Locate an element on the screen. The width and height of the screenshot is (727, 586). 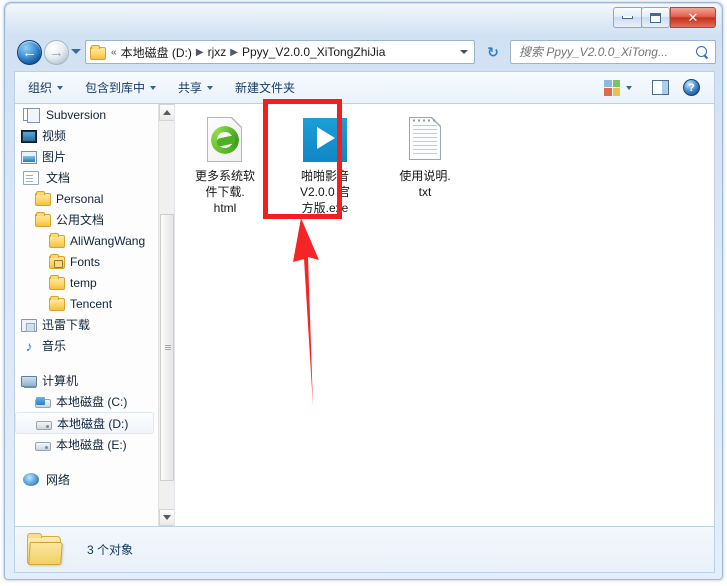
change-view-button is located at coordinates (612, 88).